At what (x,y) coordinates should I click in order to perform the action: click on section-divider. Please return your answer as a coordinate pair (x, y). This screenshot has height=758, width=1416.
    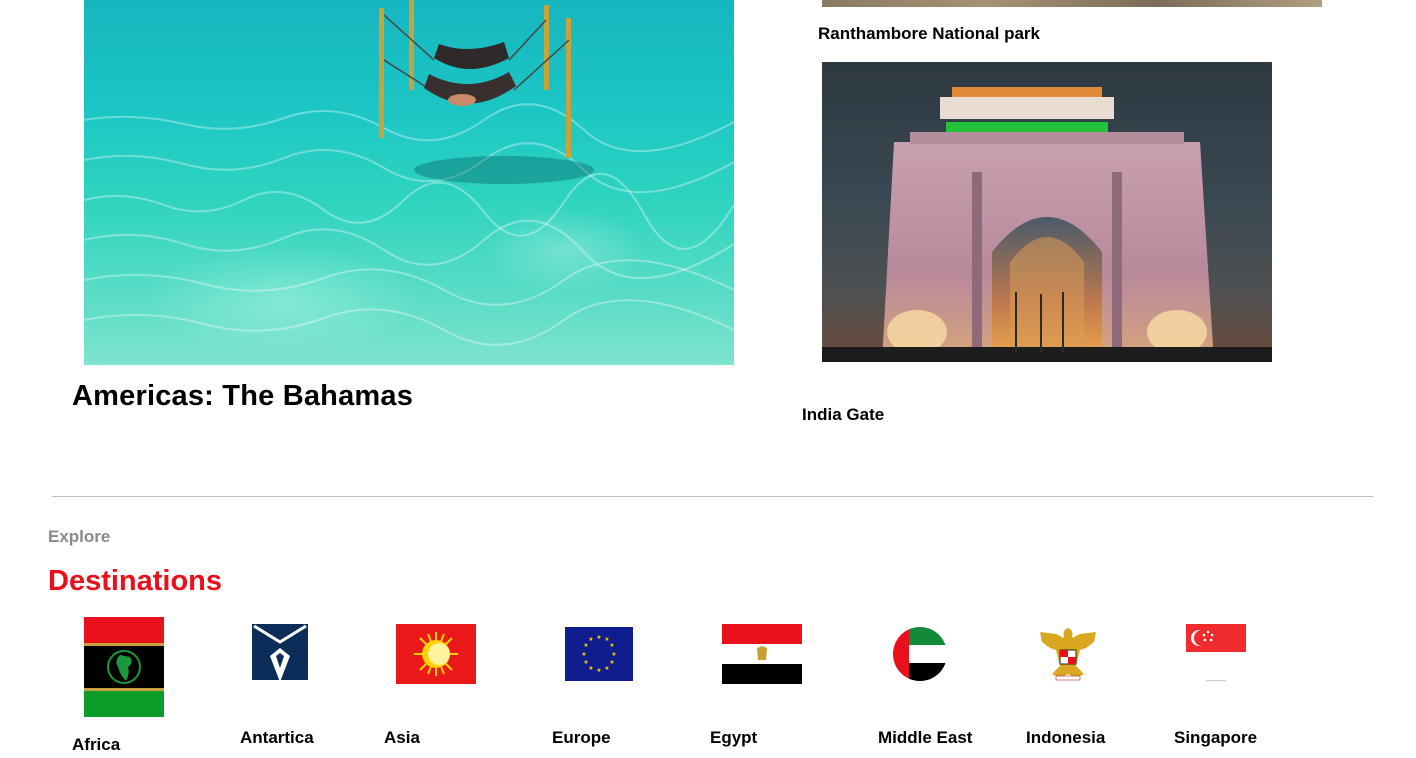
    Looking at the image, I should click on (712, 496).